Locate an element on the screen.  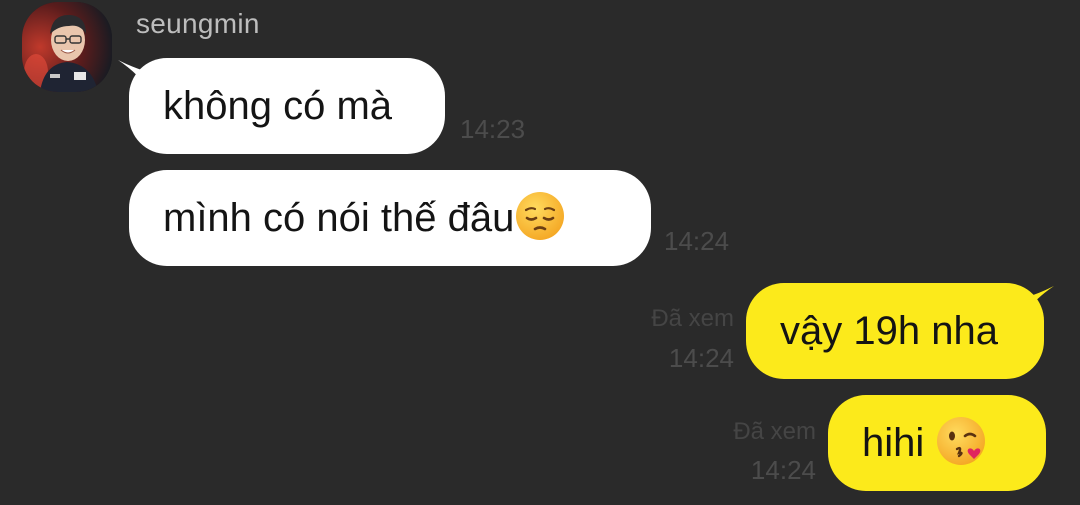
message-text: hihi is located at coordinates (893, 443).